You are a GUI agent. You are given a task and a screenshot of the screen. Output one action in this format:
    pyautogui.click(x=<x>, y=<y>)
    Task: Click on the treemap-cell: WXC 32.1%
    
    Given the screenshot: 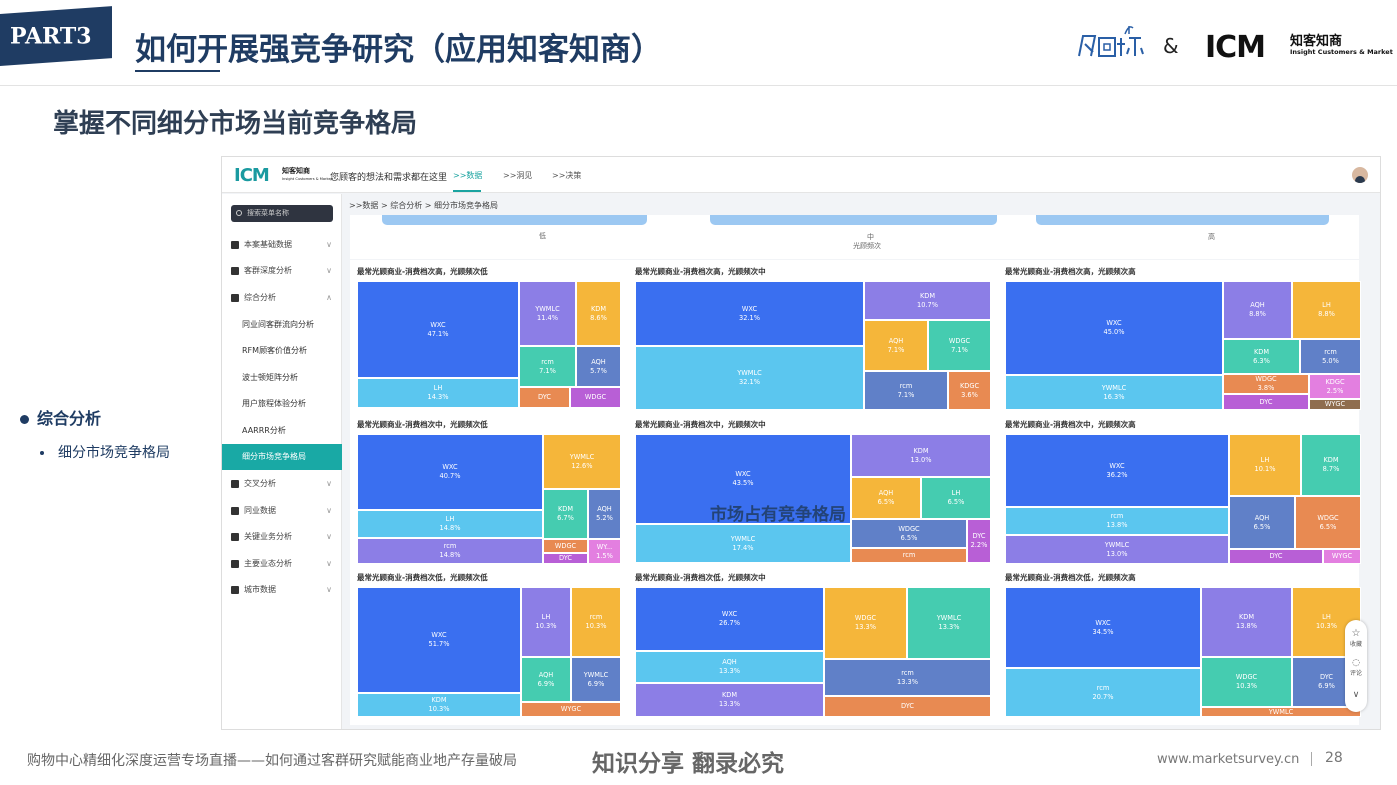 What is the action you would take?
    pyautogui.click(x=749, y=313)
    